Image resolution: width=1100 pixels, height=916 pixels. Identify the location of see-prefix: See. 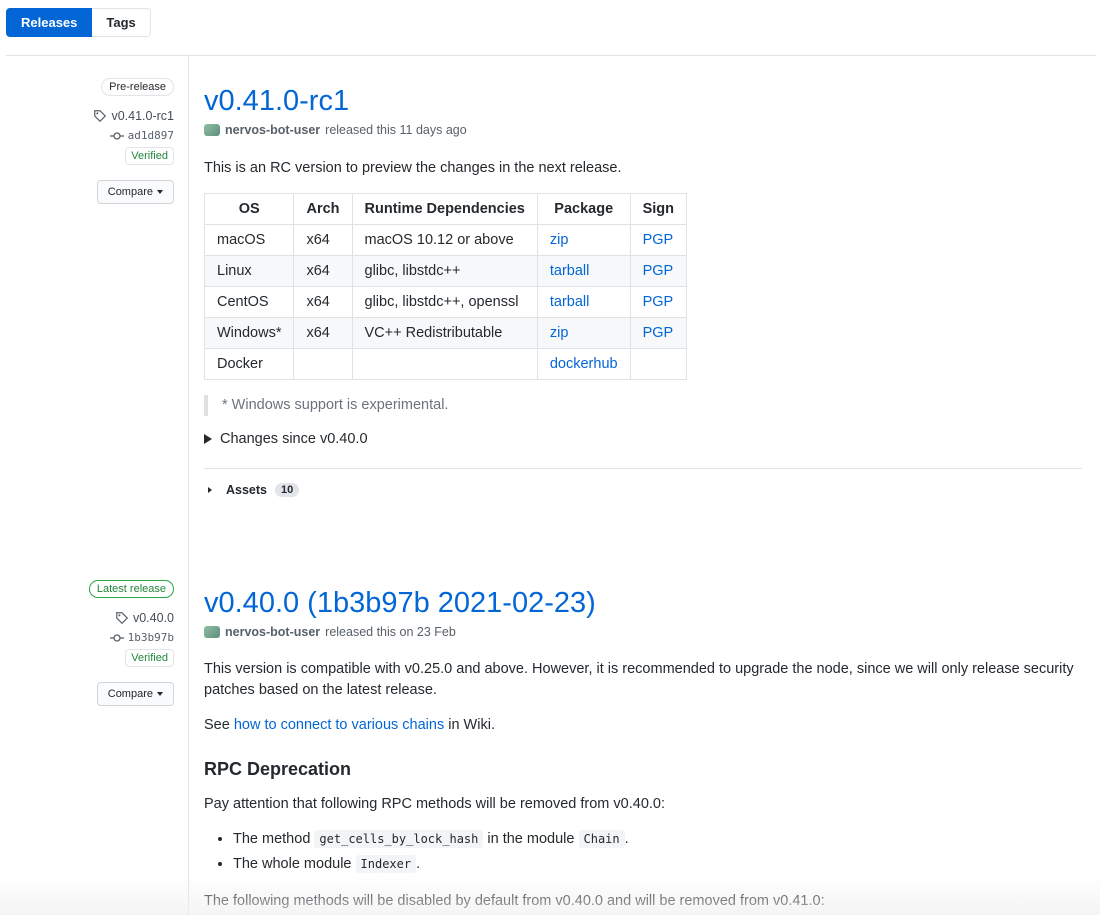
(219, 725).